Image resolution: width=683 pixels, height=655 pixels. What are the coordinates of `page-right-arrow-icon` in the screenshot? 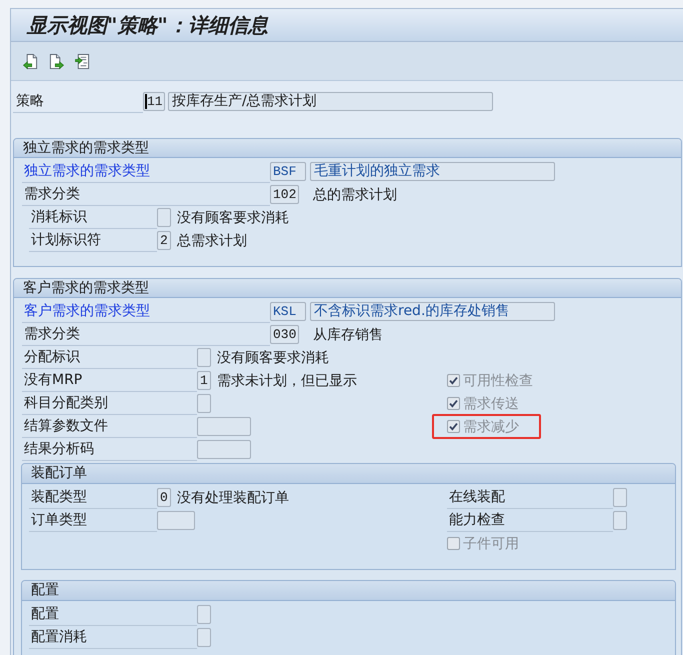 It's located at (56, 61).